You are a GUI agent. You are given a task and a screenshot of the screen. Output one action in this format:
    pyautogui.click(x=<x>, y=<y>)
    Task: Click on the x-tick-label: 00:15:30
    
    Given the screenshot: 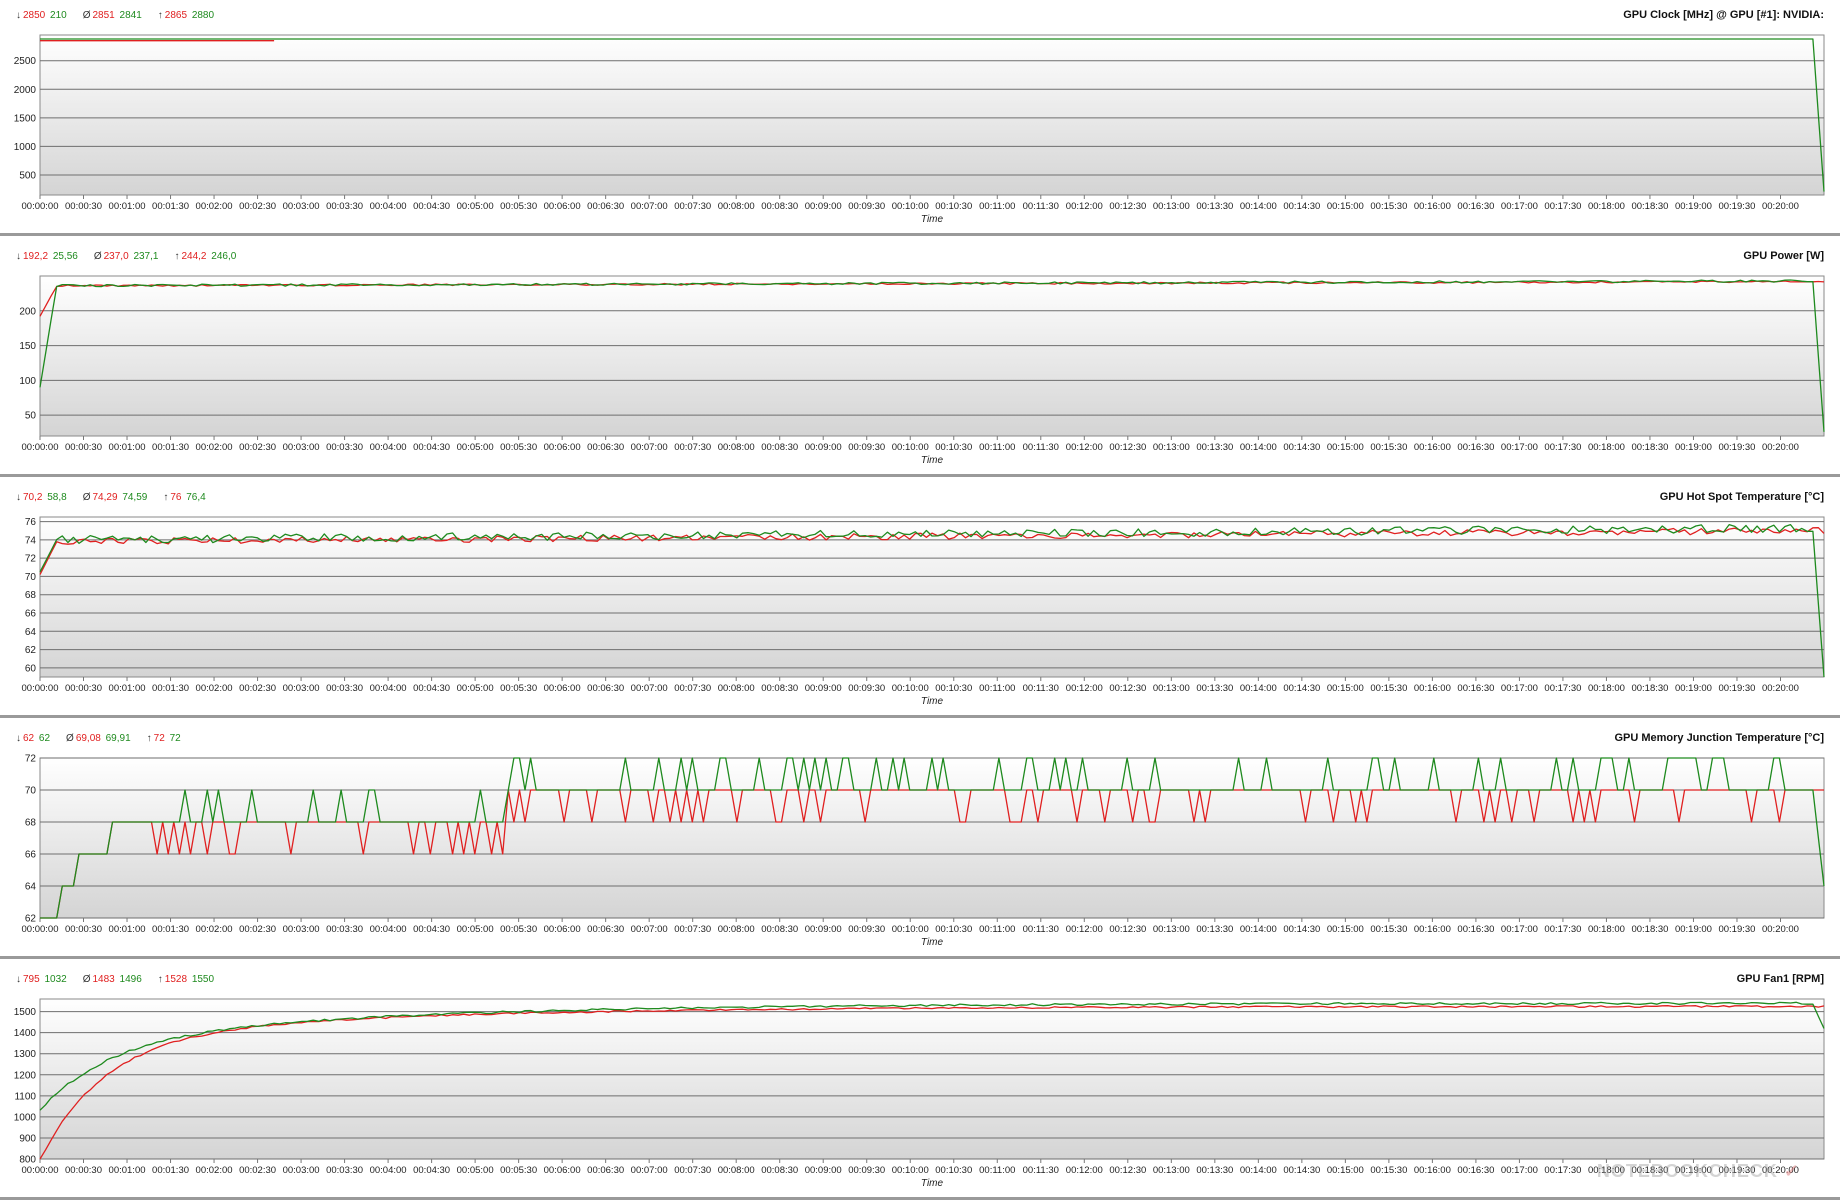 What is the action you would take?
    pyautogui.click(x=1388, y=447)
    